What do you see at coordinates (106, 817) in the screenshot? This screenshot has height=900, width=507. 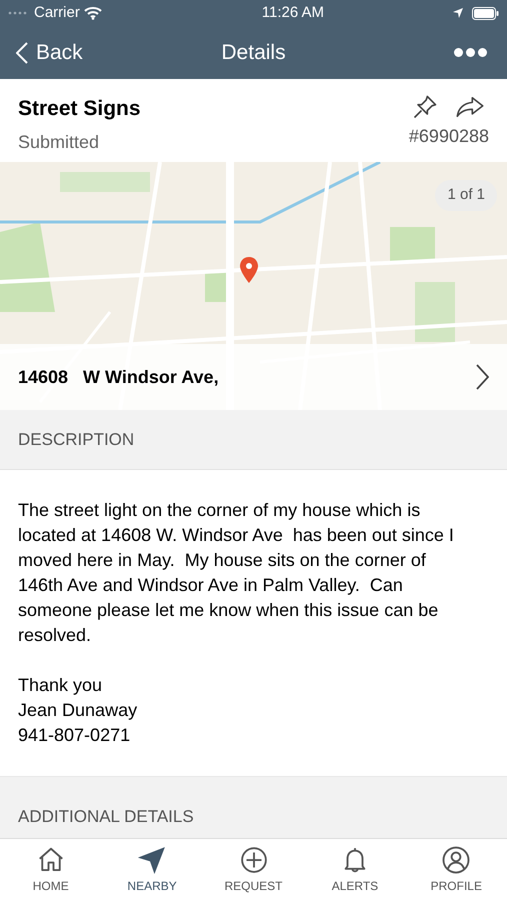 I see `additional-details-heading: ADDITIONAL DETAILS` at bounding box center [106, 817].